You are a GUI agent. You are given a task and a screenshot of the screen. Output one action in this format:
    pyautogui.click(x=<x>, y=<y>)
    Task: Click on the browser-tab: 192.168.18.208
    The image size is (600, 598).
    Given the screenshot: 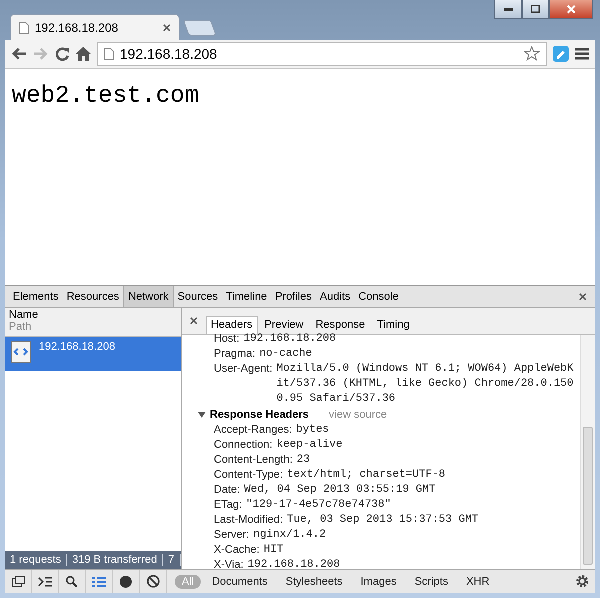 What is the action you would take?
    pyautogui.click(x=95, y=27)
    